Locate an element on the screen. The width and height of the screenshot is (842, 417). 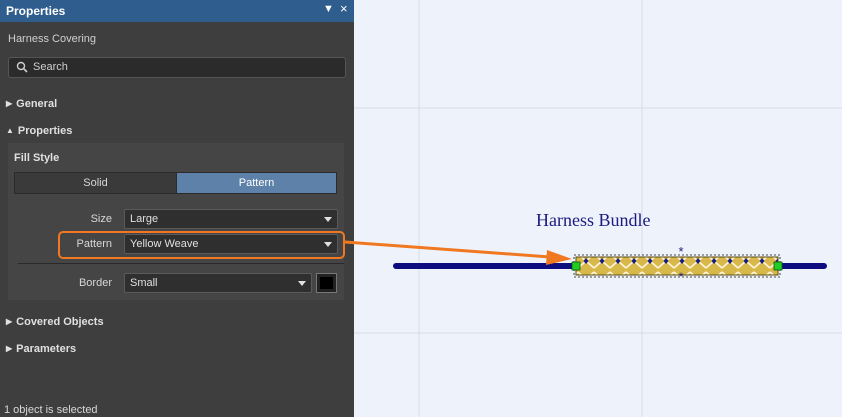
selection-handle-left is located at coordinates (576, 266).